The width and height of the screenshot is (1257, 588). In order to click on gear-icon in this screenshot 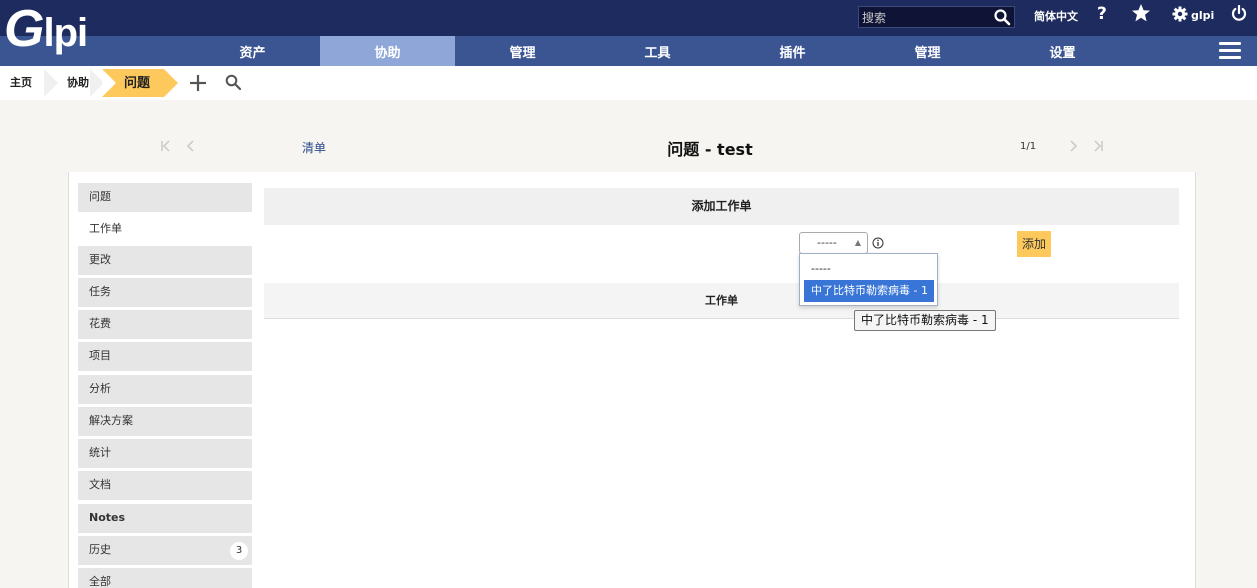, I will do `click(1180, 14)`.